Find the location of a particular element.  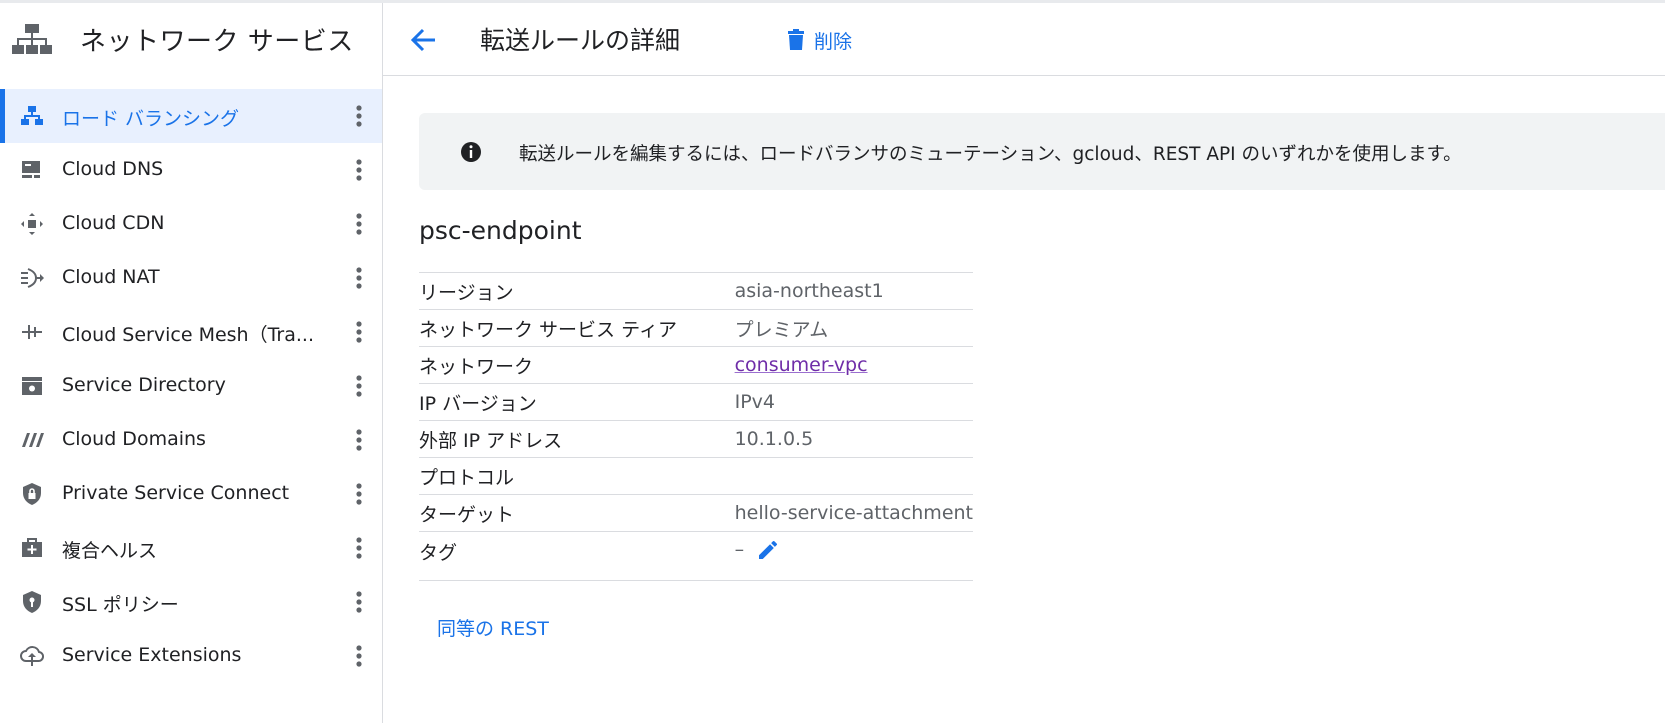

page-header: 転送ルールの詳細 削除 is located at coordinates (1024, 39).